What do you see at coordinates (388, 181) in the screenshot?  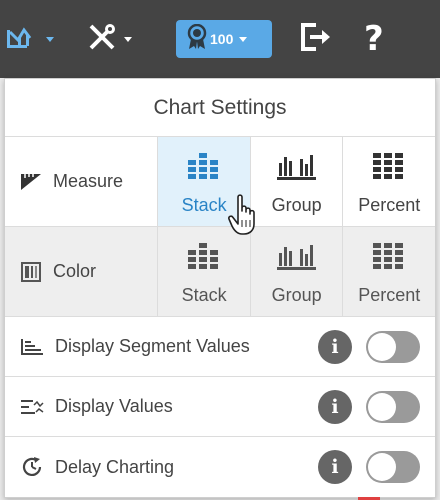 I see `measure-percent-option: Percent` at bounding box center [388, 181].